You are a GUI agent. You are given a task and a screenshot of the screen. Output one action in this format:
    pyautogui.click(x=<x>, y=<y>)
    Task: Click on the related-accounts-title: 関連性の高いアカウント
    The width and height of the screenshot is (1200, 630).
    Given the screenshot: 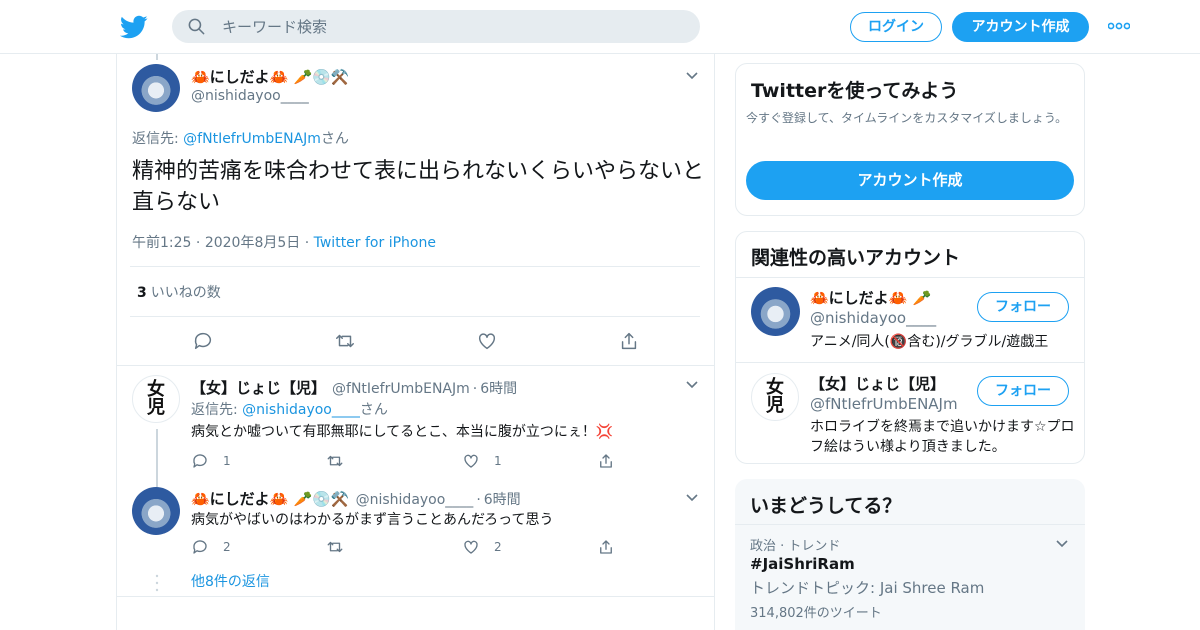 What is the action you would take?
    pyautogui.click(x=856, y=258)
    